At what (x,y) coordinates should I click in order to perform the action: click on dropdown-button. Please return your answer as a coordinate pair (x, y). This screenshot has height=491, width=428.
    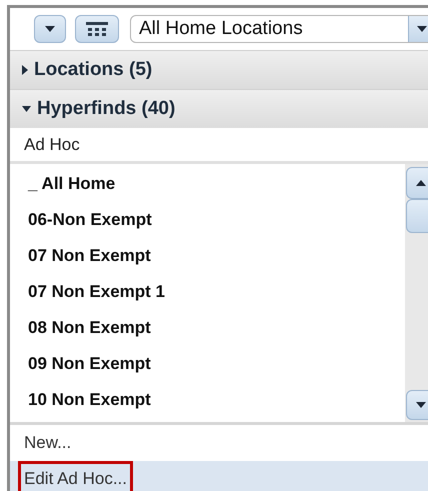
    Looking at the image, I should click on (50, 29).